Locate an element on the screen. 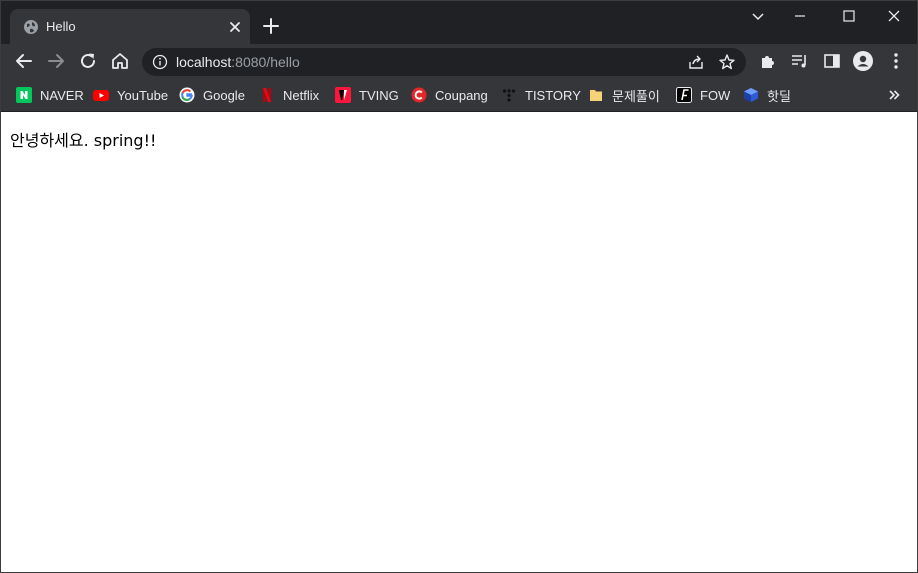 The width and height of the screenshot is (918, 573). netflix-icon is located at coordinates (267, 95).